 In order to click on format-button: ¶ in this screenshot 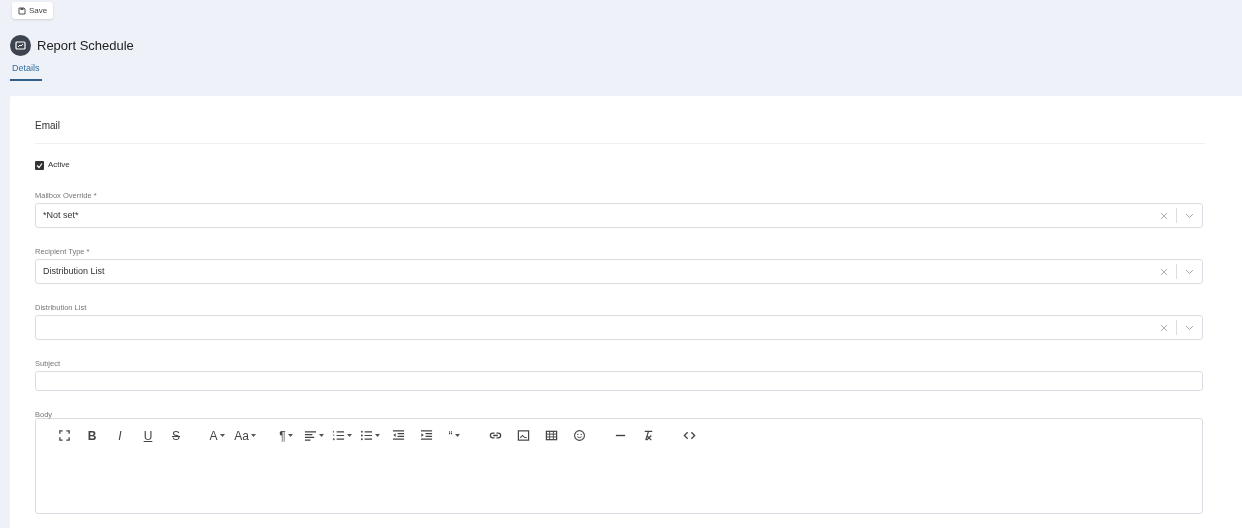, I will do `click(286, 435)`.